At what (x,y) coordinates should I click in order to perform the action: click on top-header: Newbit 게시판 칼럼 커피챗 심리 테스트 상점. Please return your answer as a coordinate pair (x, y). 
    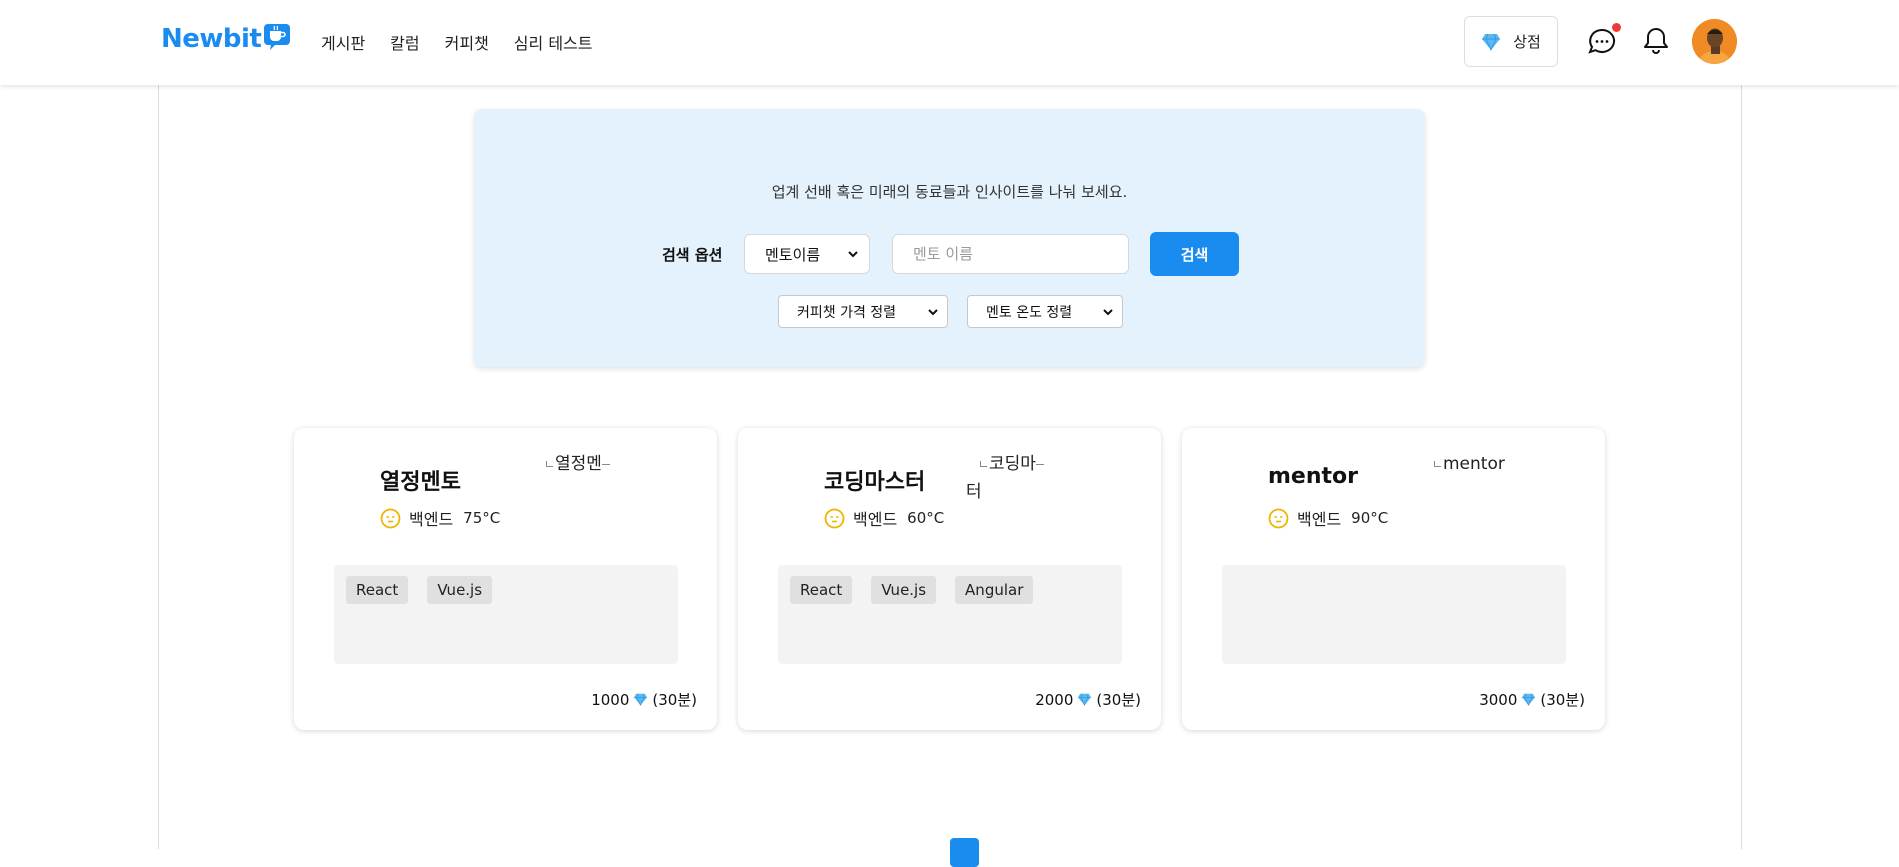
    Looking at the image, I should click on (949, 42).